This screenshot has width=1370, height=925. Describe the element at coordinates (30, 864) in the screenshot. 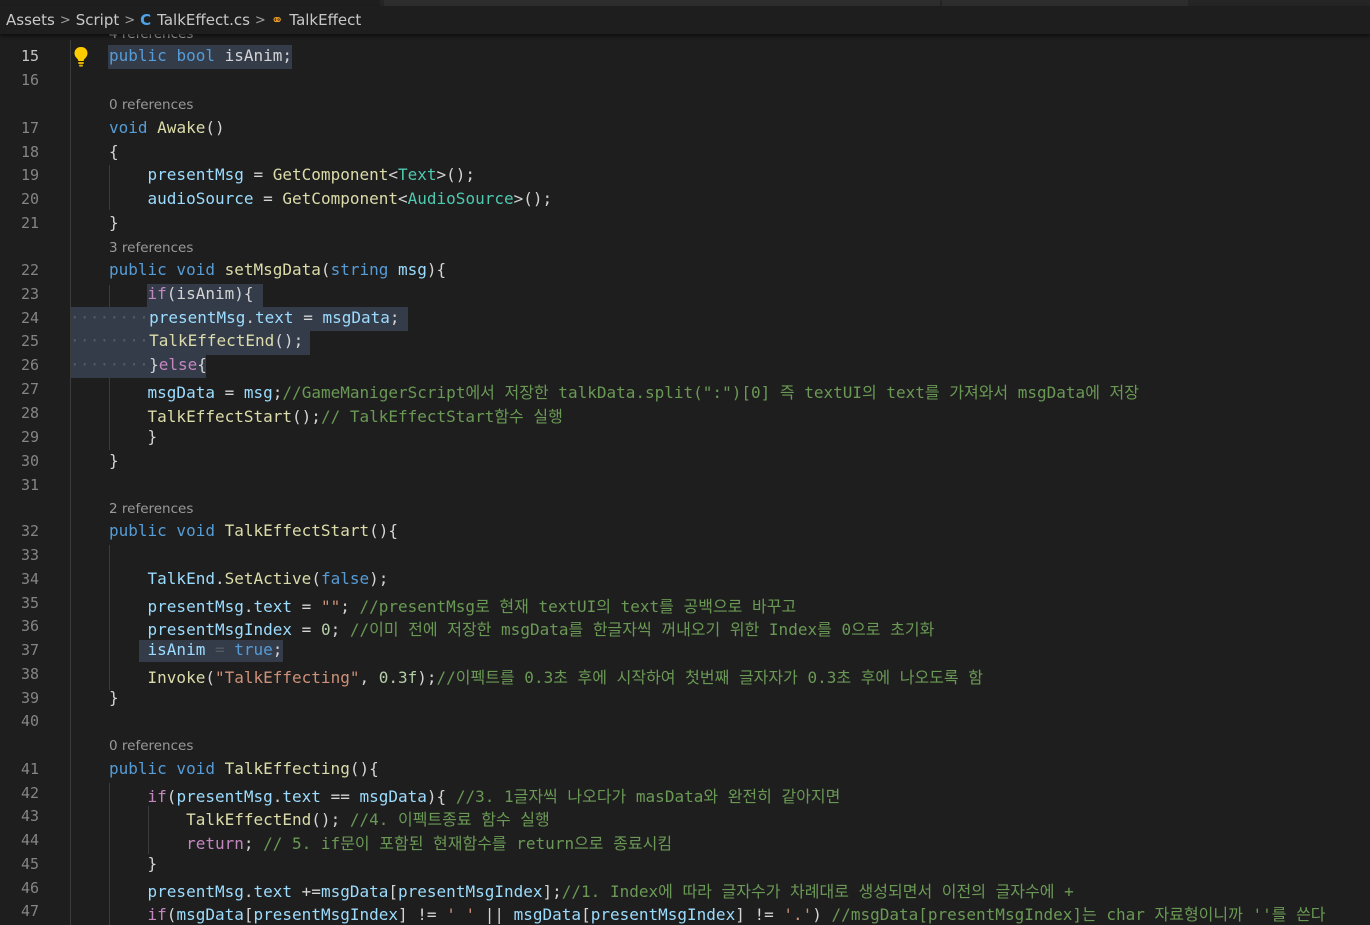

I see `line-number: 45` at that location.